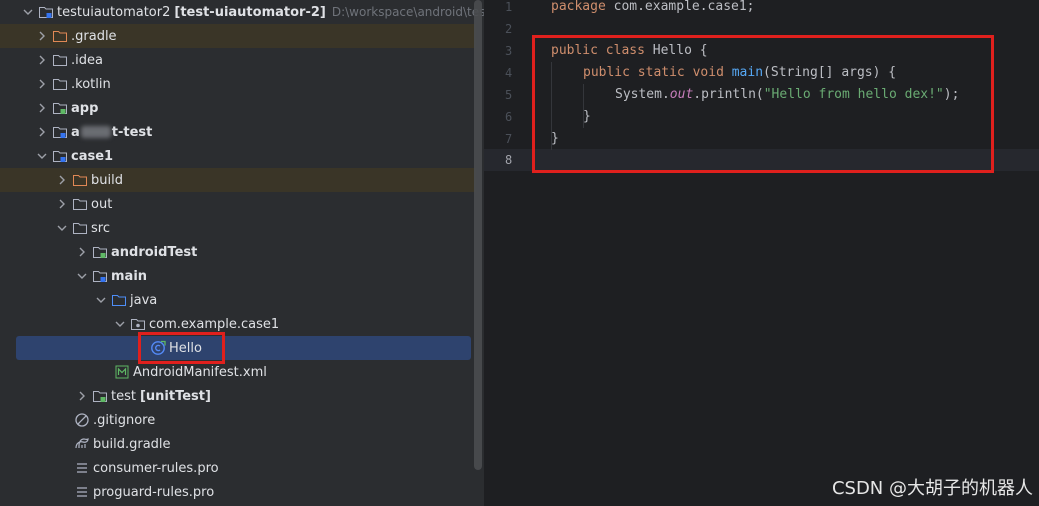 Image resolution: width=1039 pixels, height=506 pixels. I want to click on line-number: 1, so click(509, 7).